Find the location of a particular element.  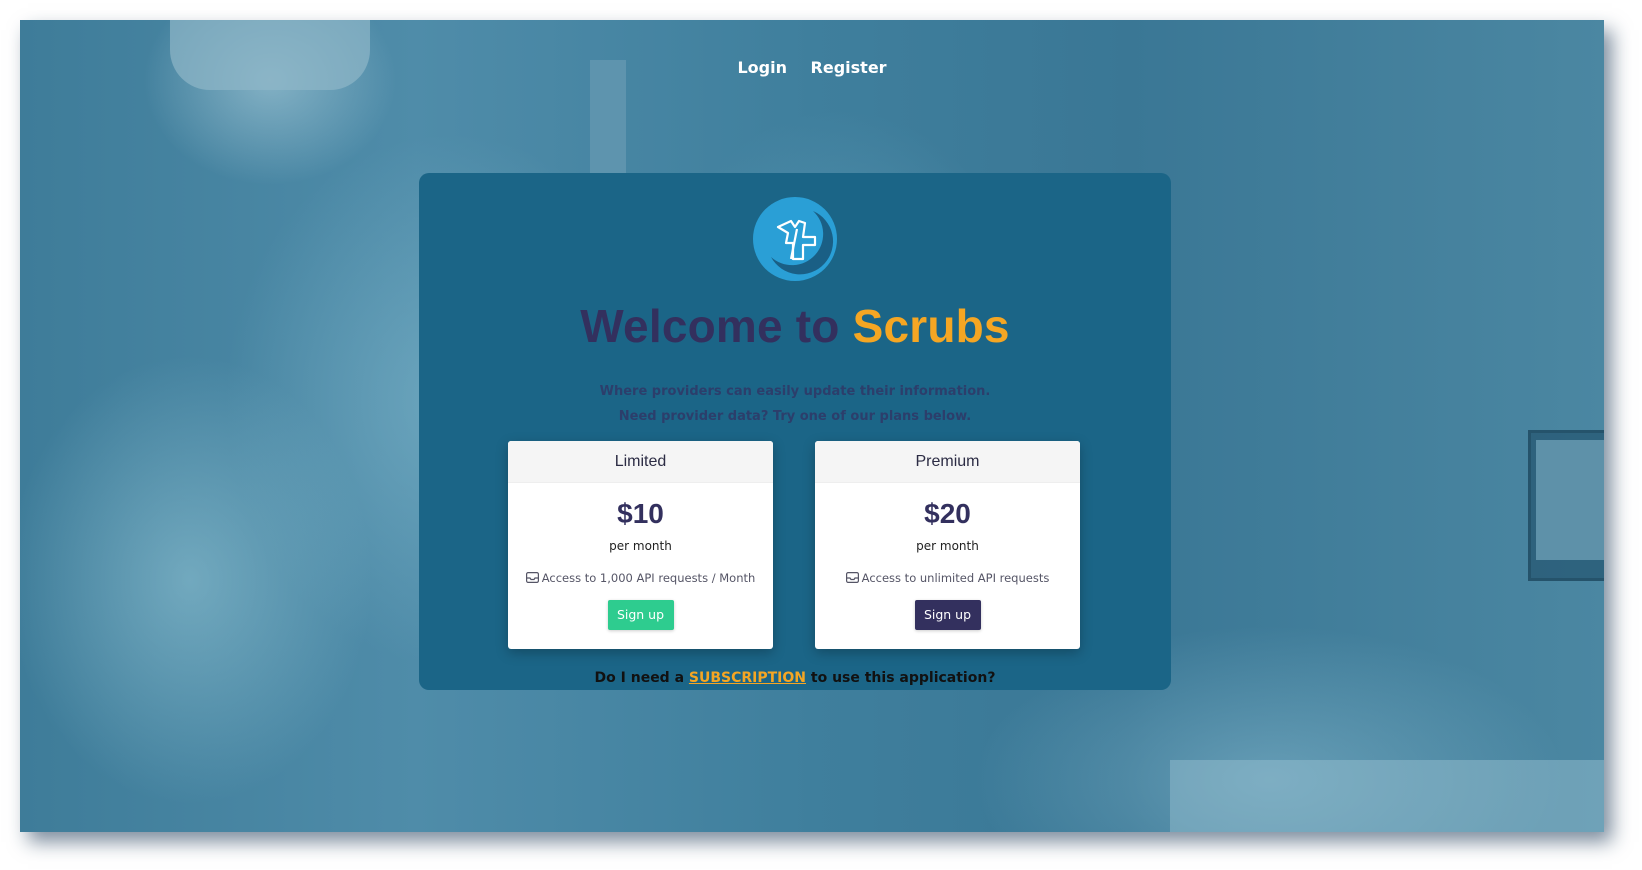

light-pole is located at coordinates (608, 120).